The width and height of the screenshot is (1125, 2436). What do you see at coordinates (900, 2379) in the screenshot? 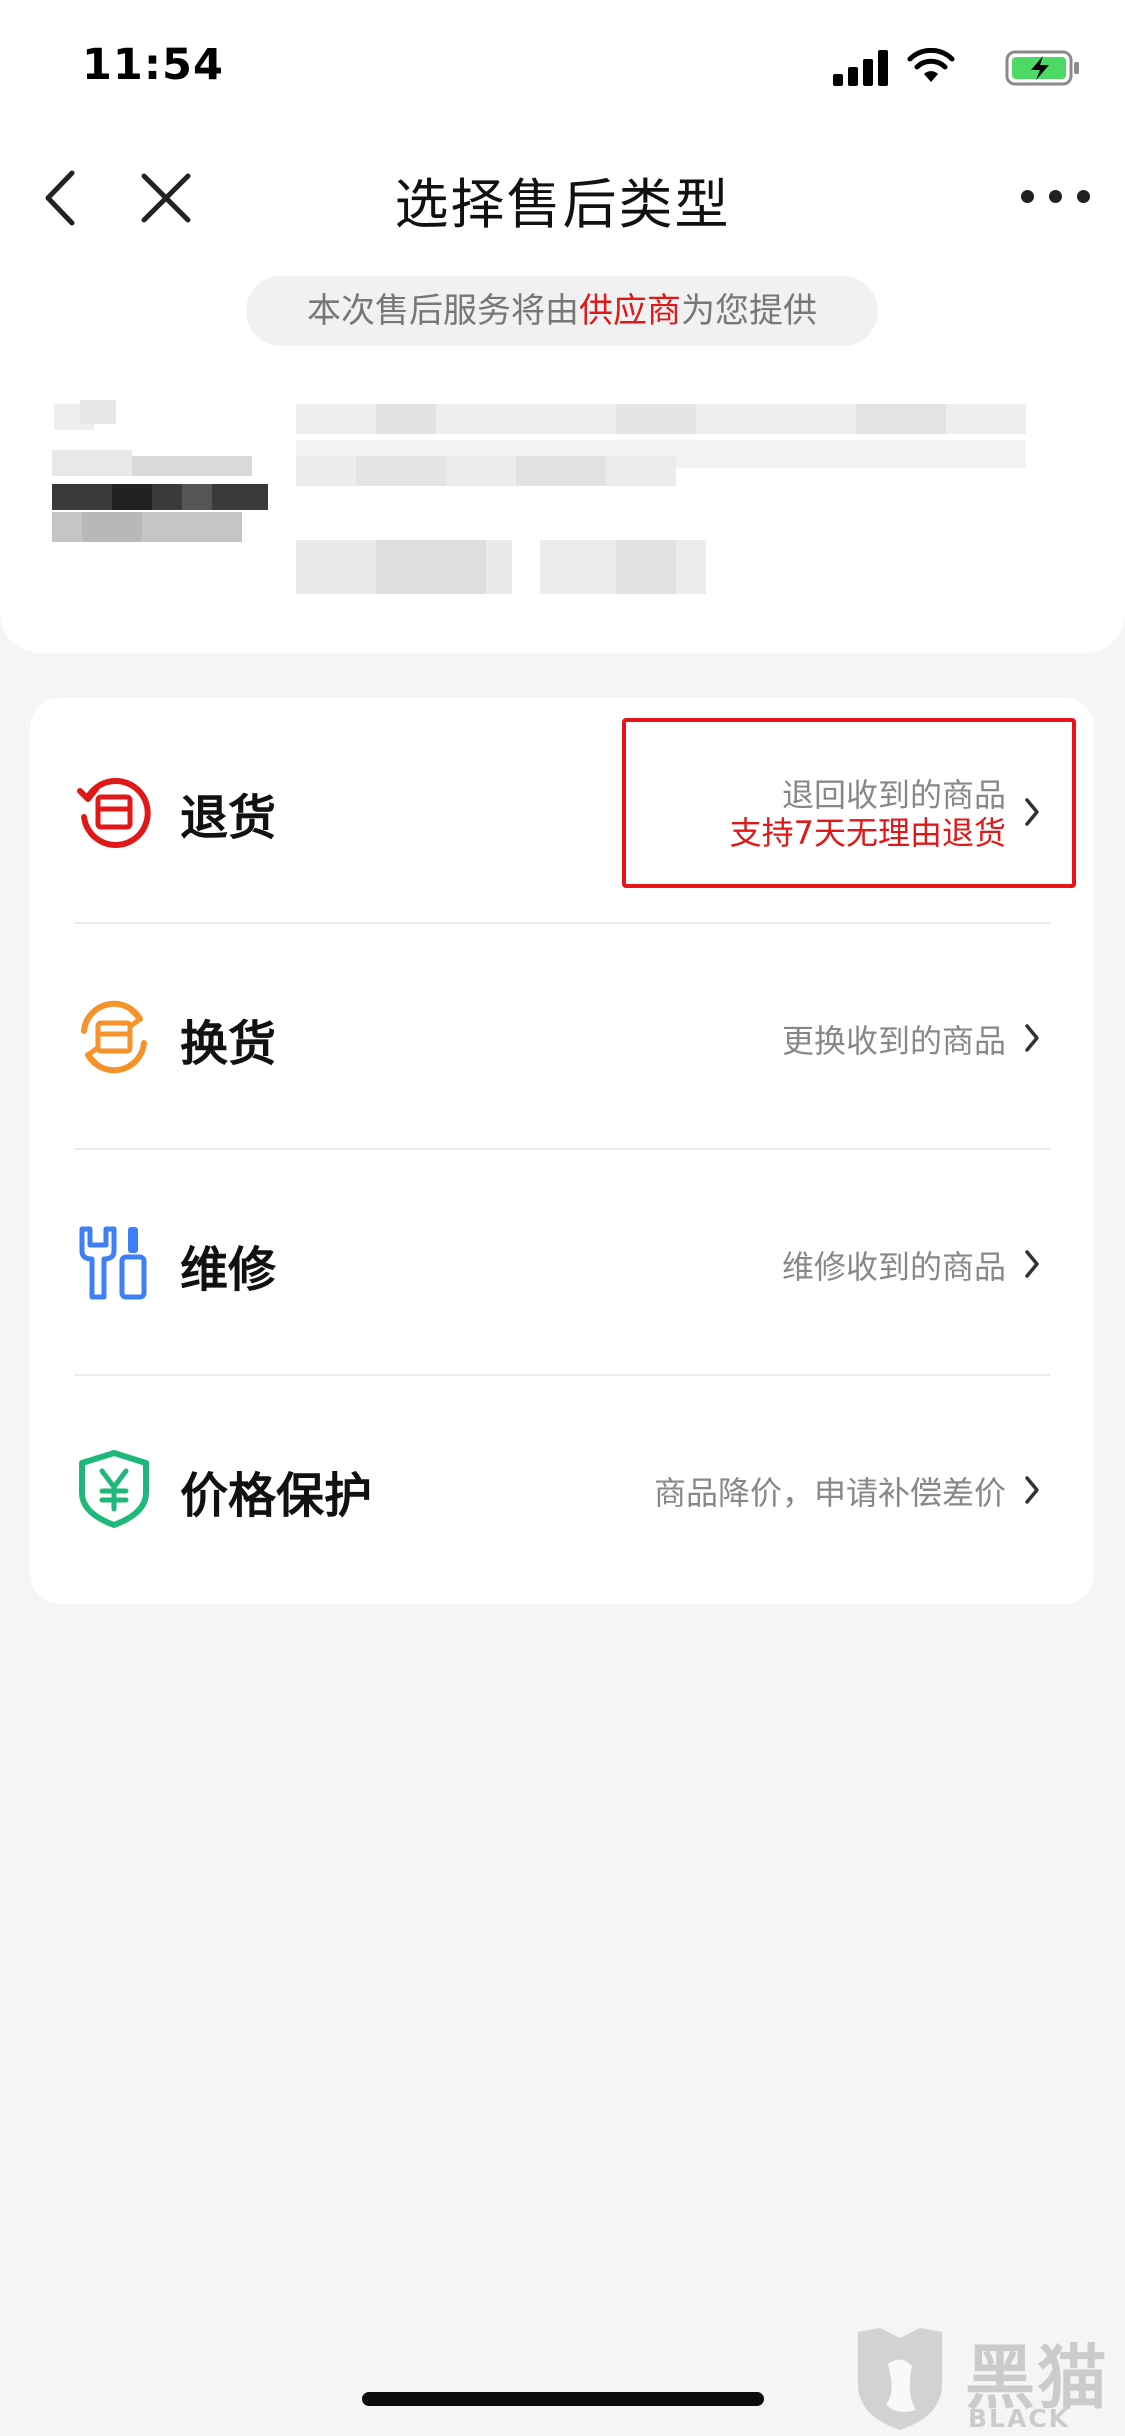
I see `black-cat-logo-icon` at bounding box center [900, 2379].